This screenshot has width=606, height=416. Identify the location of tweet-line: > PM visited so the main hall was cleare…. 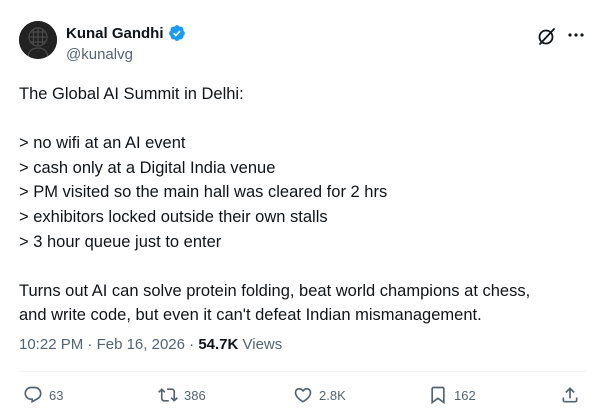
(203, 192).